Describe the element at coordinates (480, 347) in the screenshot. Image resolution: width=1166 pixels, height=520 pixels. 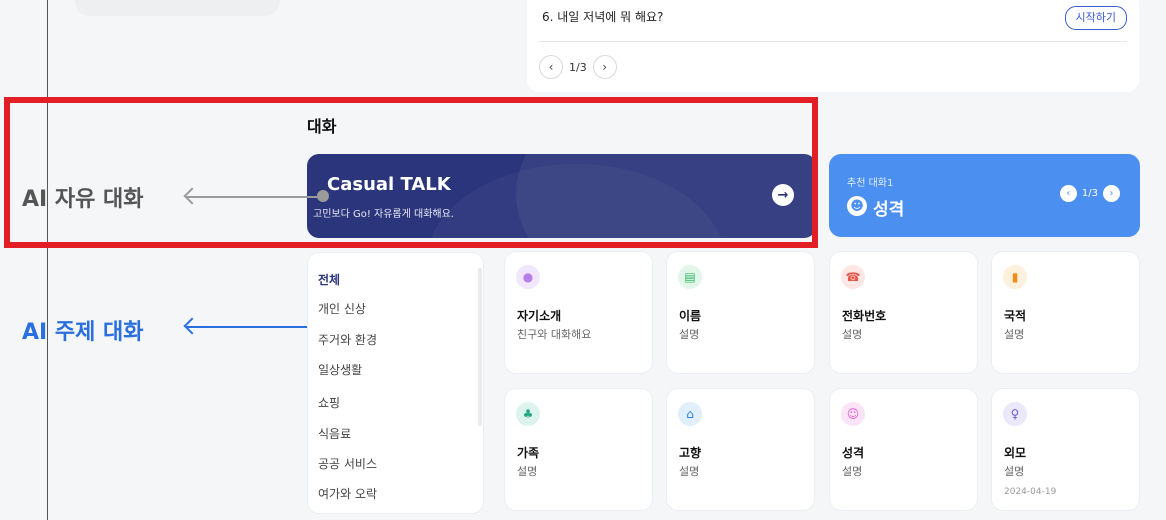
I see `scrollbar` at that location.